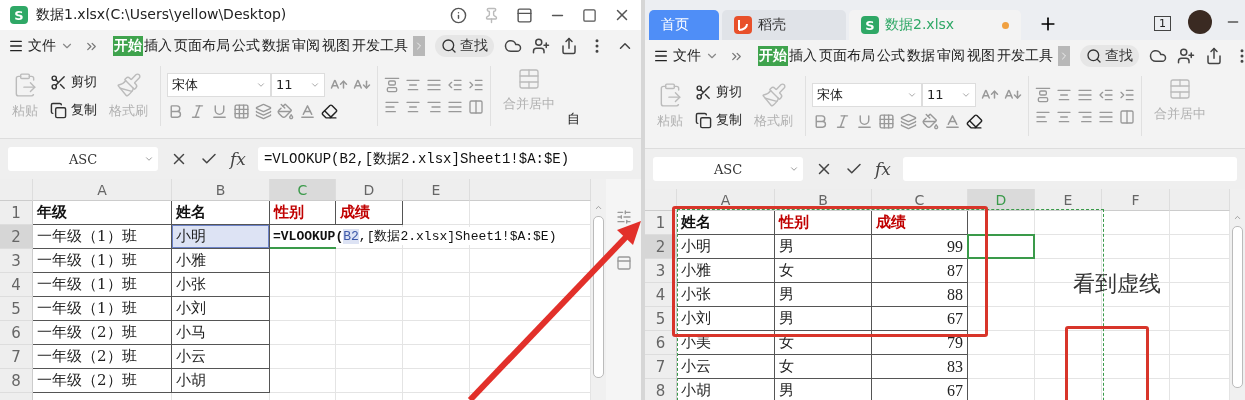 This screenshot has width=1245, height=400. What do you see at coordinates (951, 56) in the screenshot?
I see `ribbon-tab: 审阅` at bounding box center [951, 56].